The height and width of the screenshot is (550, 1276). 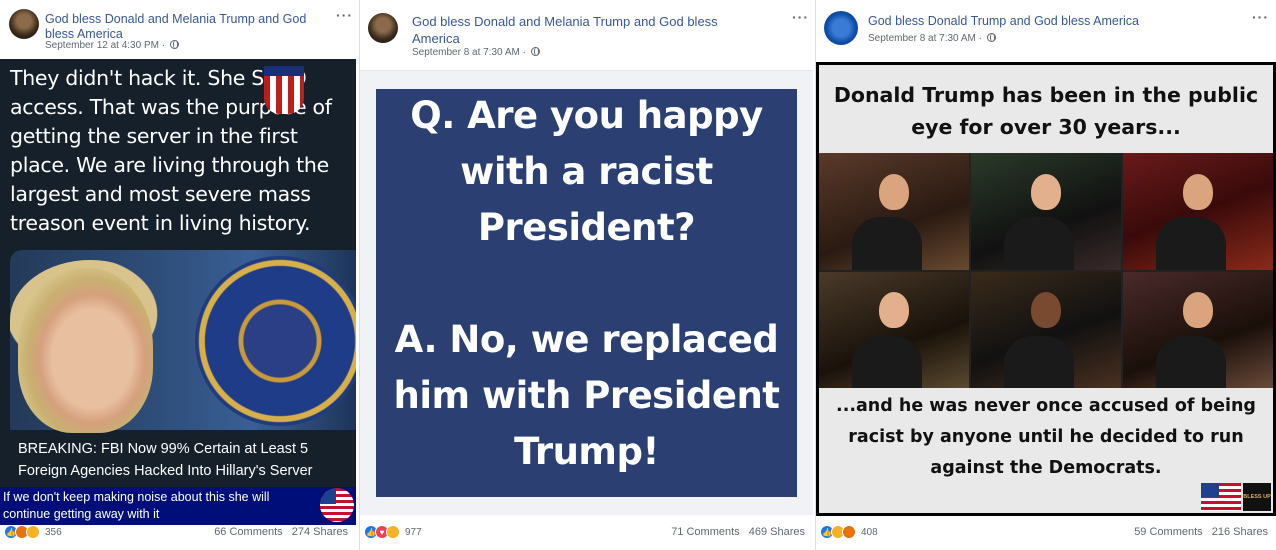 I want to click on reactions-summary: 👍 356, so click(x=33, y=532).